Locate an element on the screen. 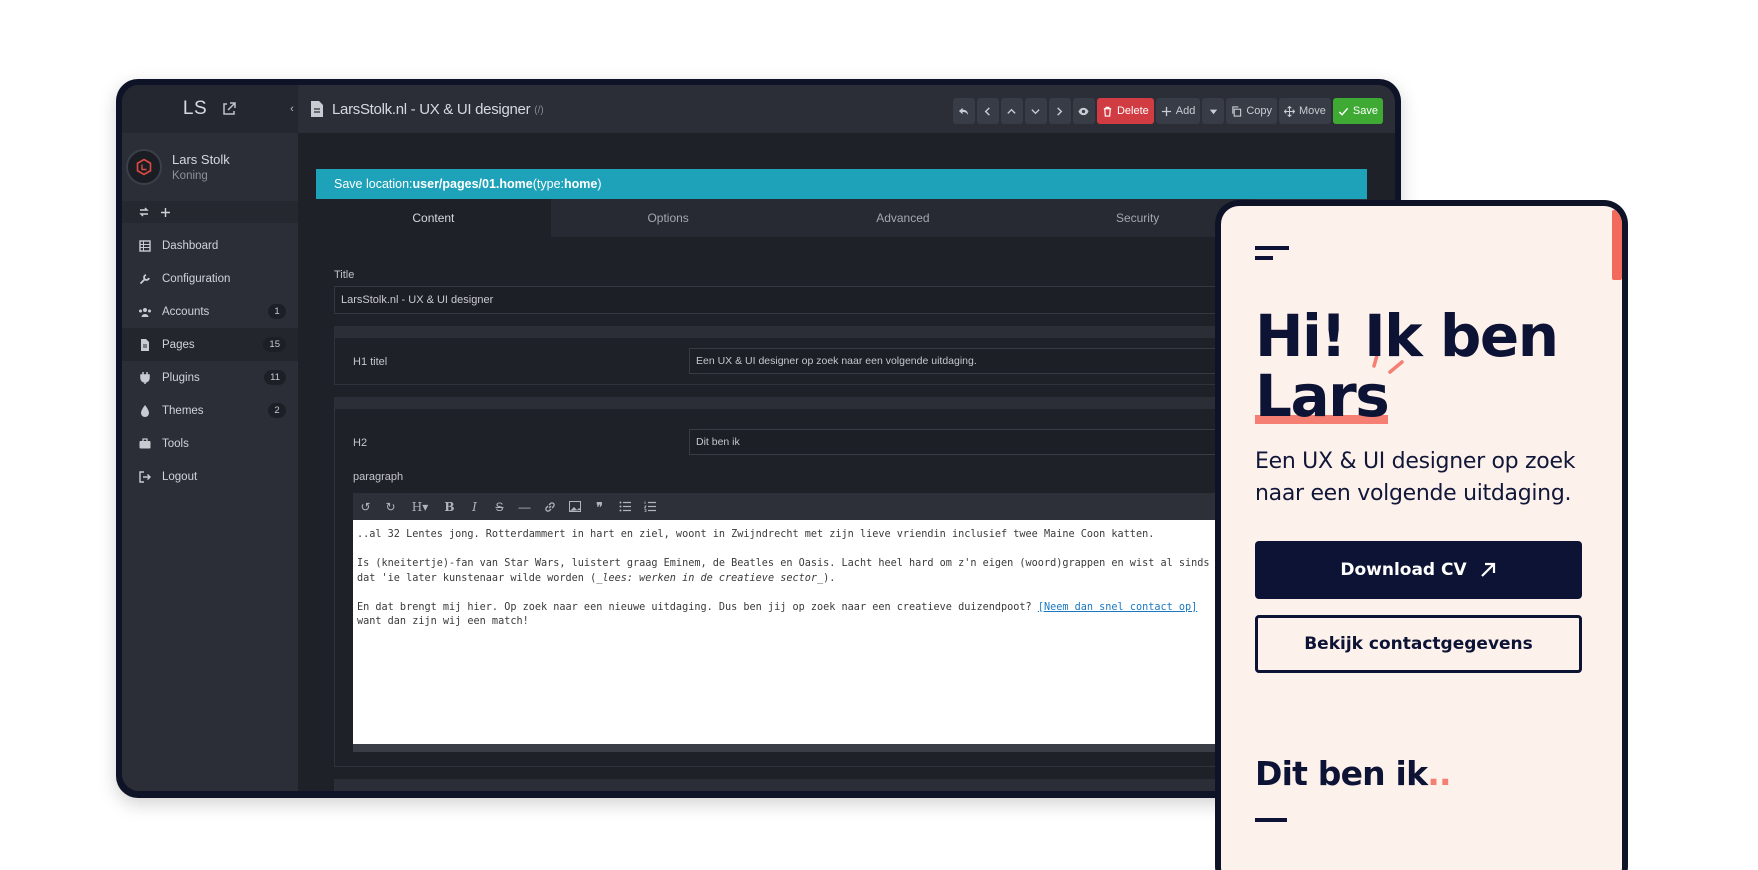  editor-emphasis: _lees: werken in de creatieve sector_ is located at coordinates (710, 578).